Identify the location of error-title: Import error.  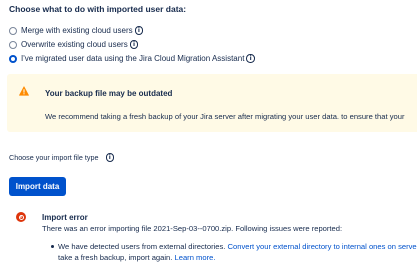
(65, 217).